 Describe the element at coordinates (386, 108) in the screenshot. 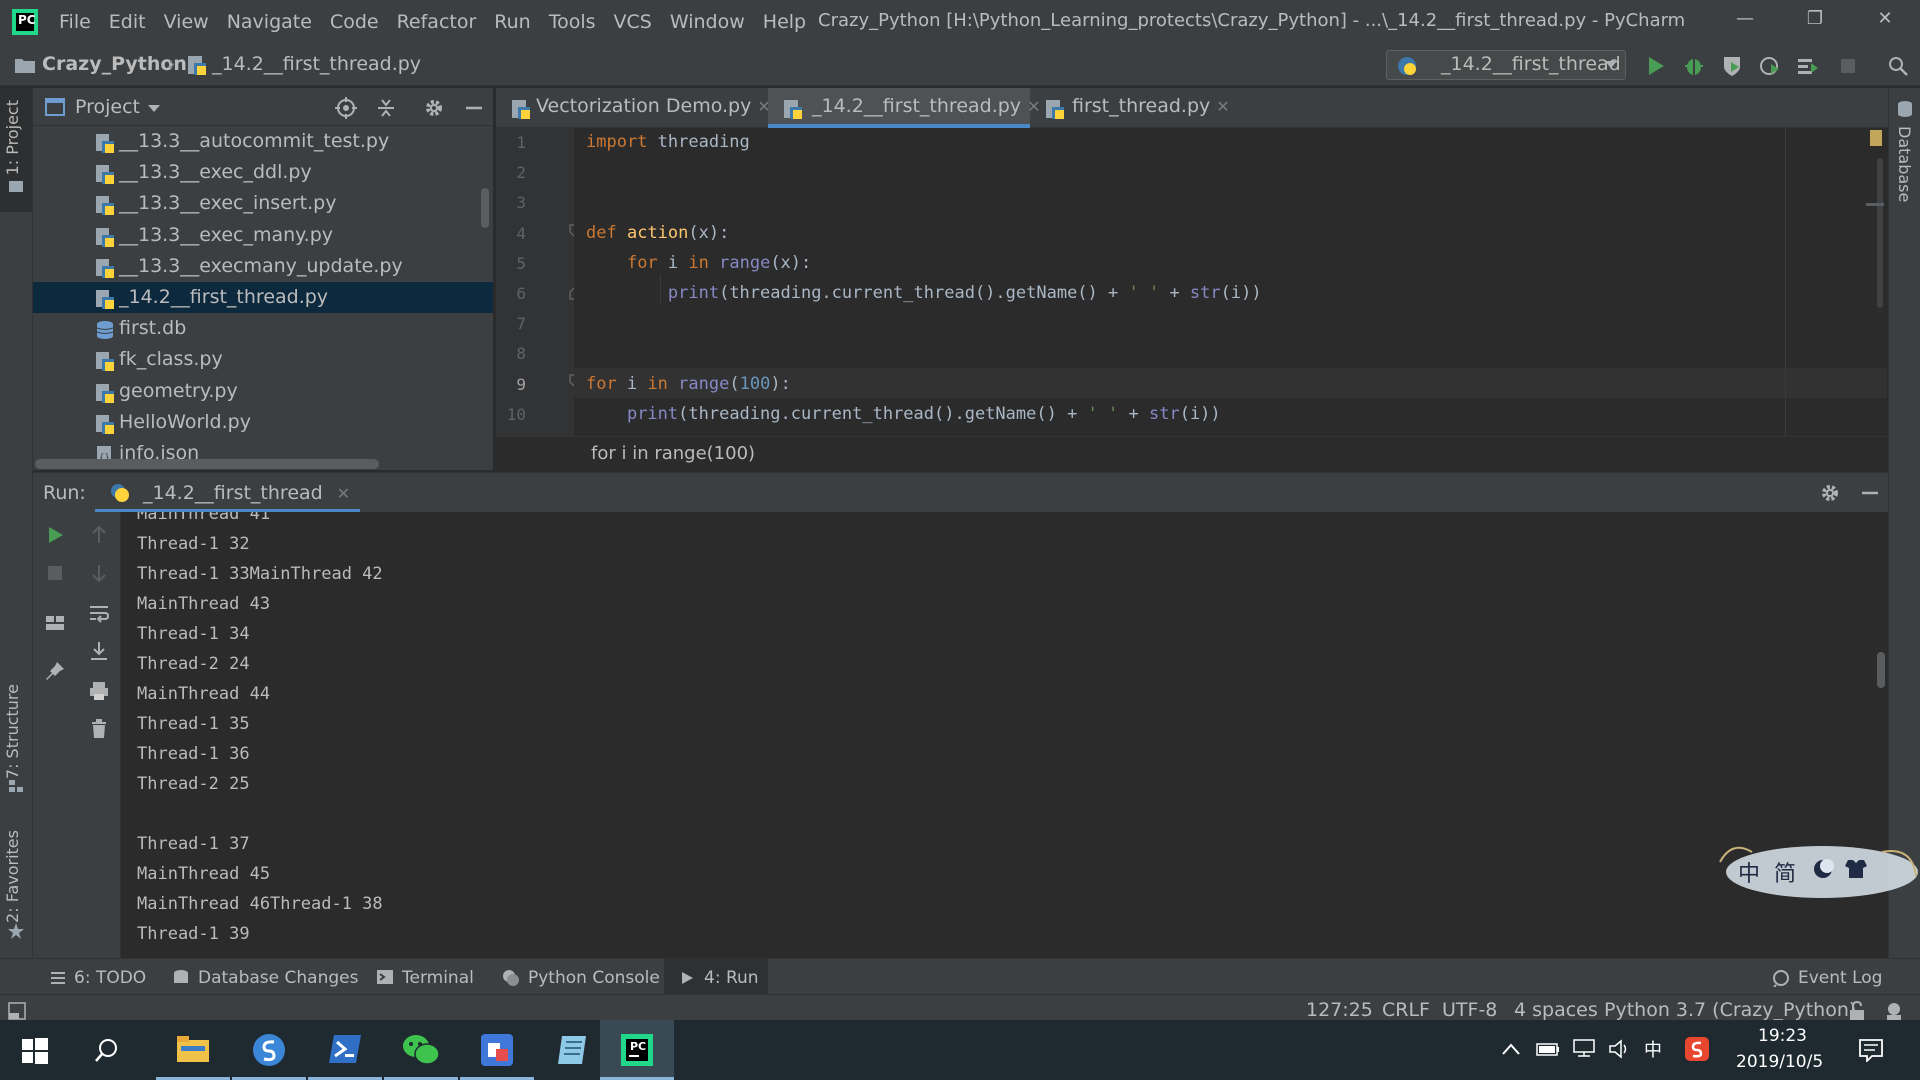

I see `collapse-all-icon` at that location.